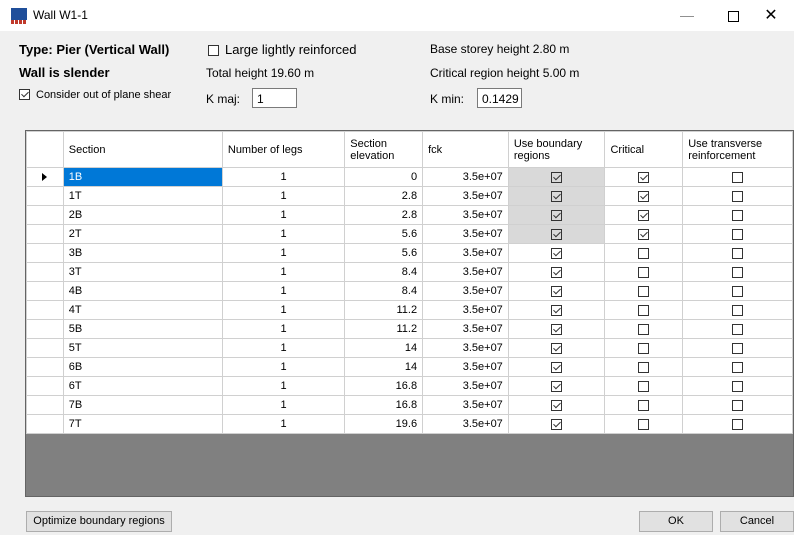 The width and height of the screenshot is (794, 535). Describe the element at coordinates (142, 215) in the screenshot. I see `section-cell: 2B` at that location.